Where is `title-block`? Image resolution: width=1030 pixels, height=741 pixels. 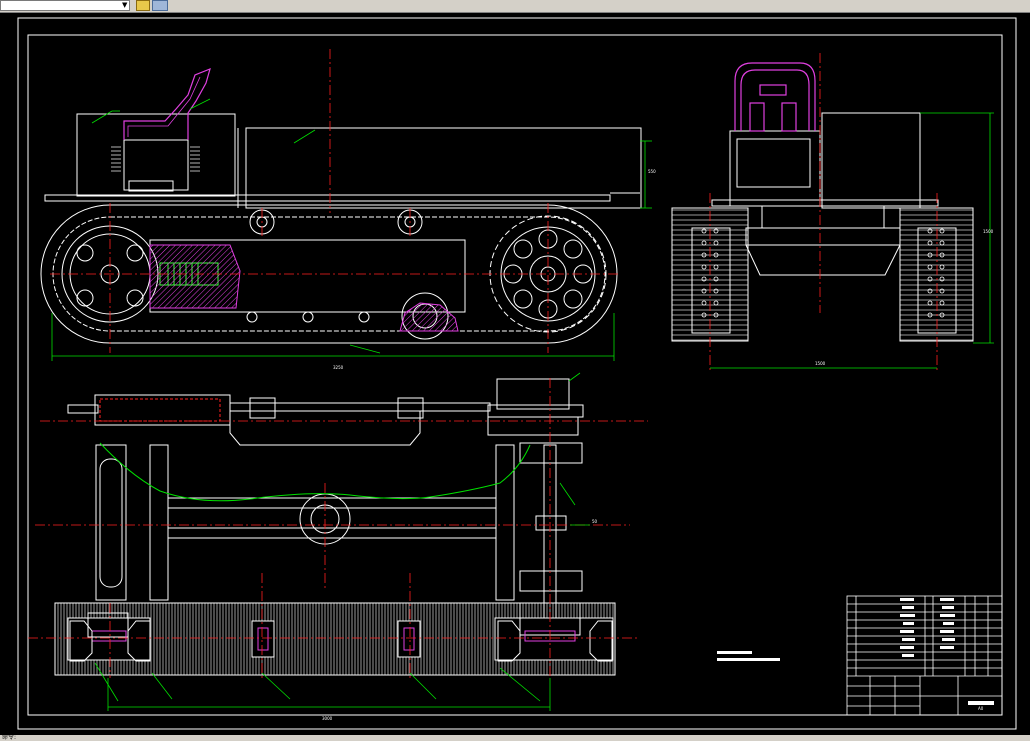
title-block is located at coordinates (924, 655).